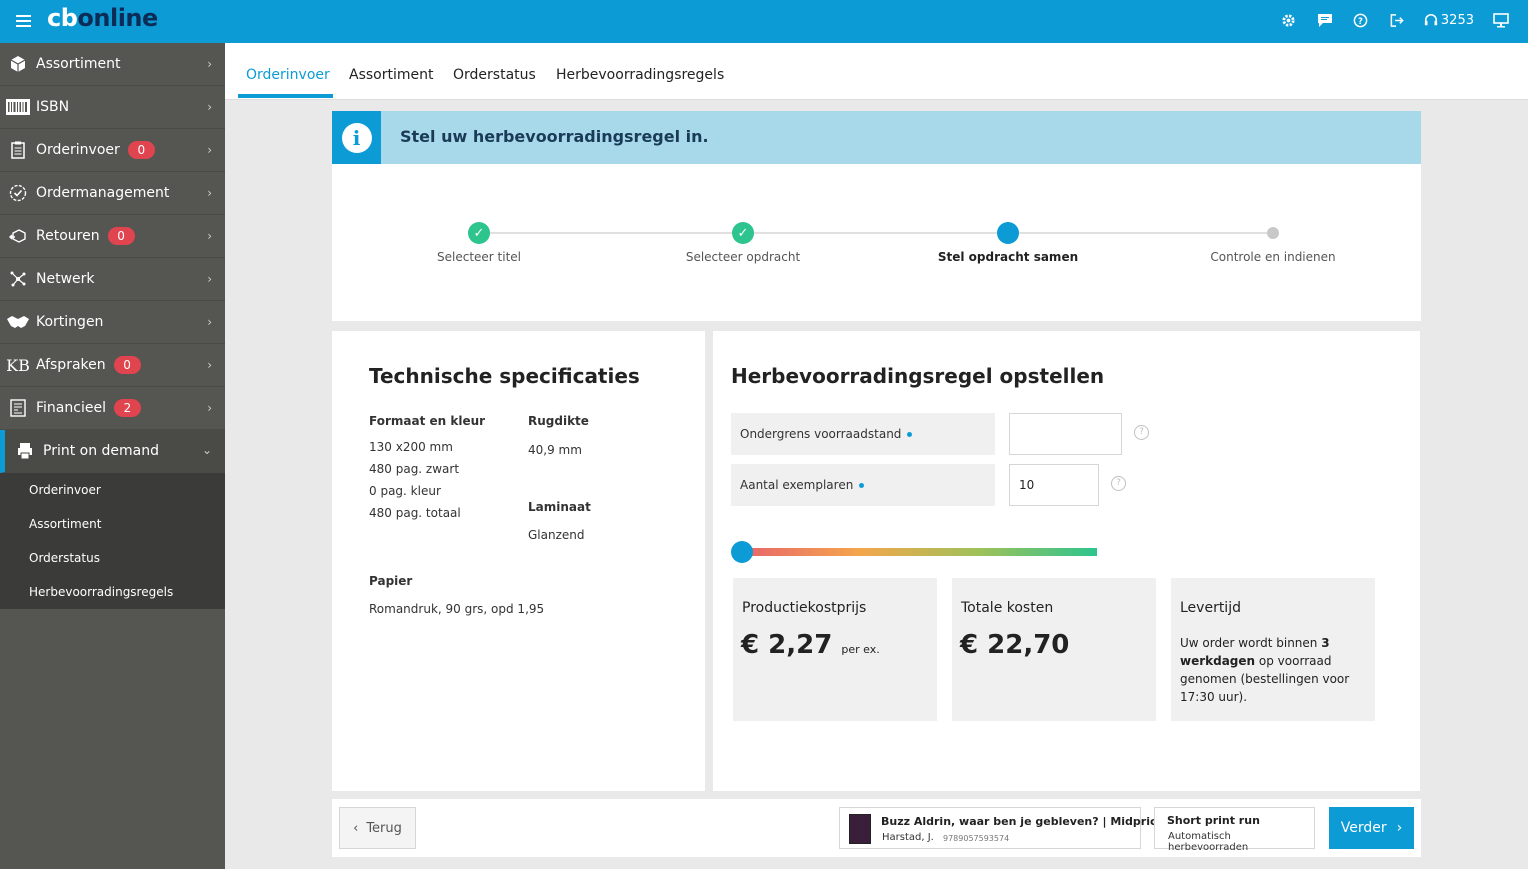  What do you see at coordinates (112, 408) in the screenshot?
I see `sidebar-item-financieel: Financieel 2 ›` at bounding box center [112, 408].